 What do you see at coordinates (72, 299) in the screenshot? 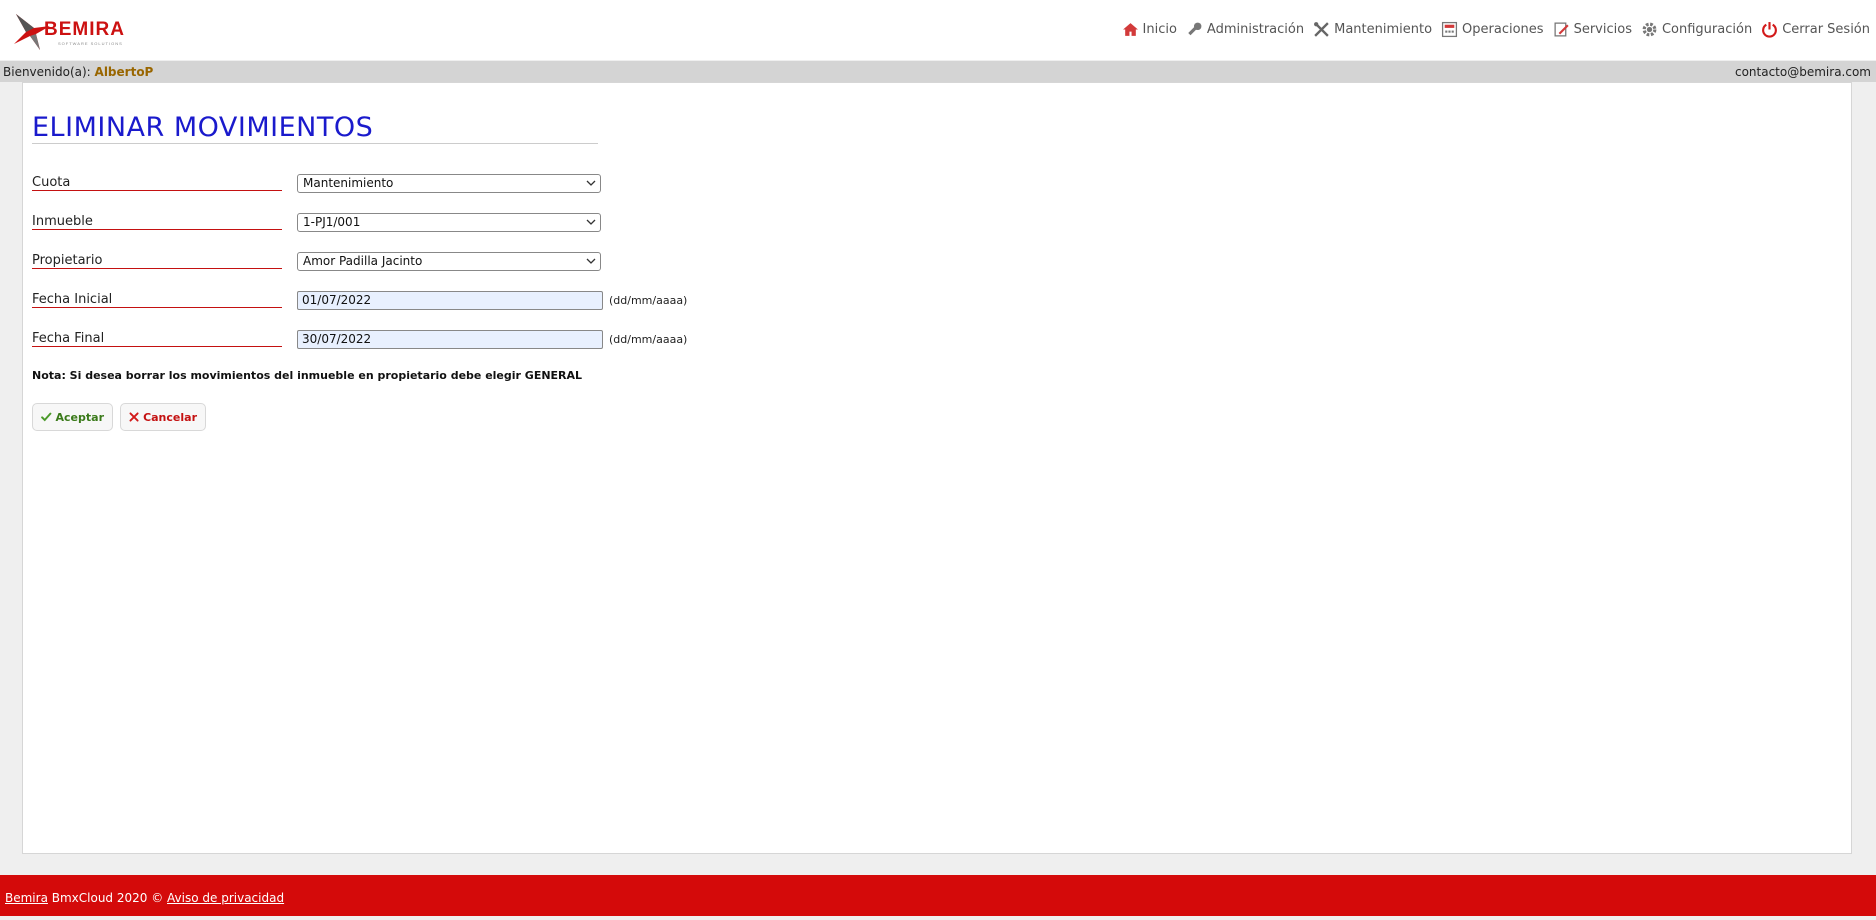
I see `fecha-inicial-label: Fecha Inicial` at bounding box center [72, 299].